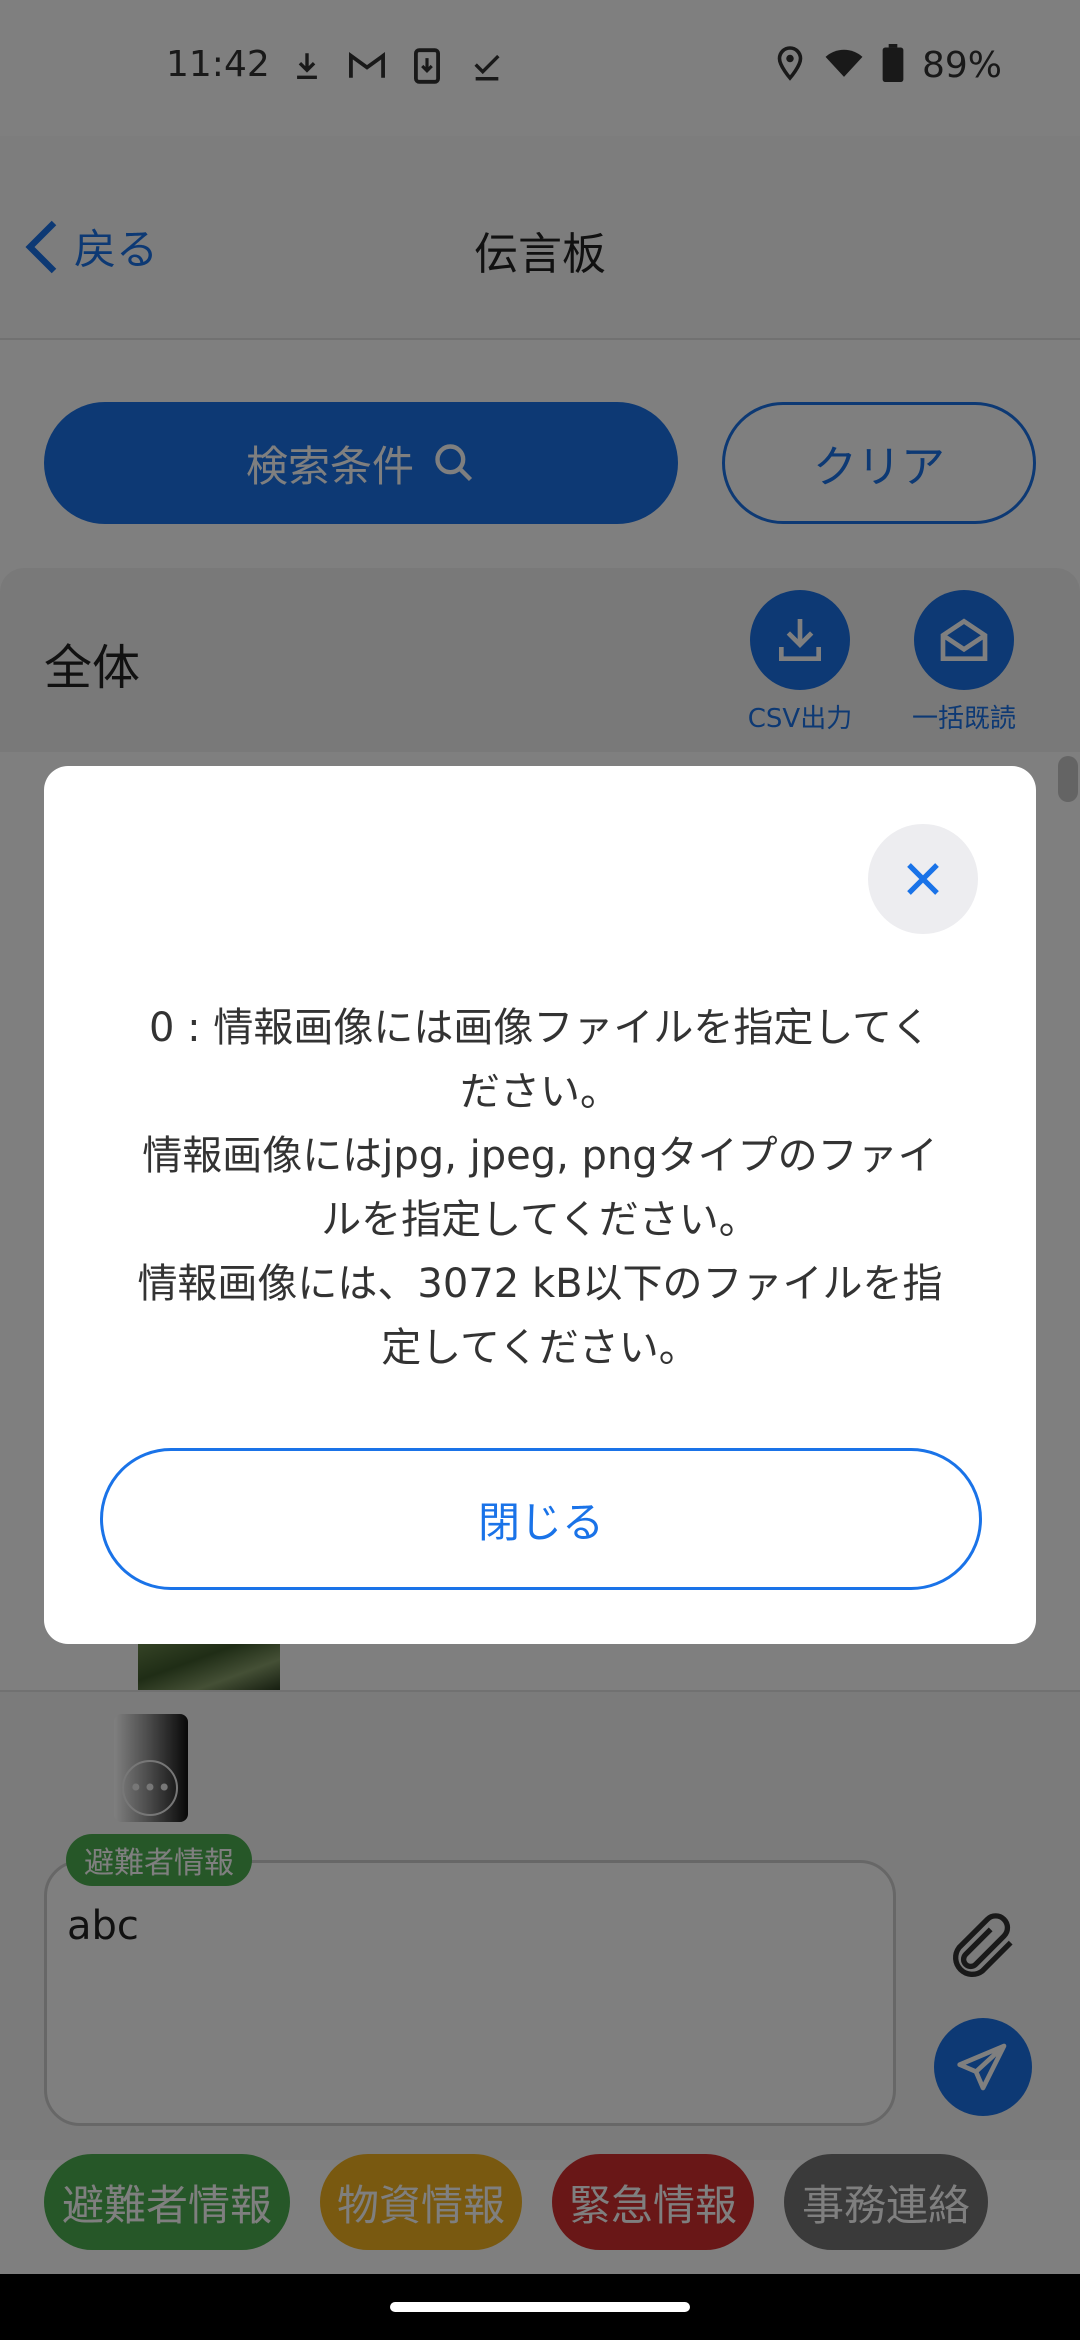 The width and height of the screenshot is (1080, 2340). What do you see at coordinates (540, 1092) in the screenshot?
I see `dialog-message-line: ださい。` at bounding box center [540, 1092].